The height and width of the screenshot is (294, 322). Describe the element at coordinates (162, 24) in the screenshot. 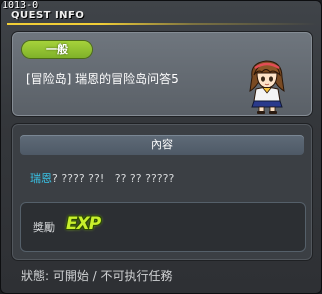

I see `title-underline` at that location.